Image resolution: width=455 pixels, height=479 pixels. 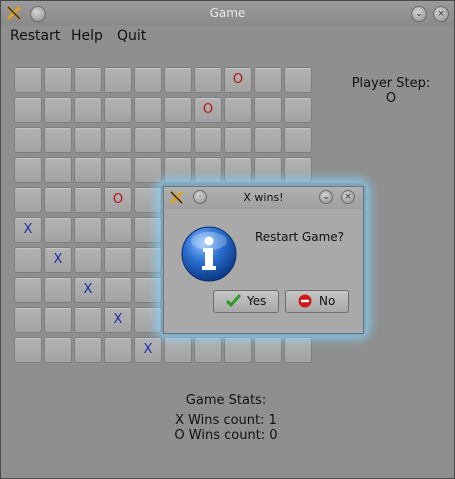 What do you see at coordinates (246, 301) in the screenshot?
I see `yes-button: Yes` at bounding box center [246, 301].